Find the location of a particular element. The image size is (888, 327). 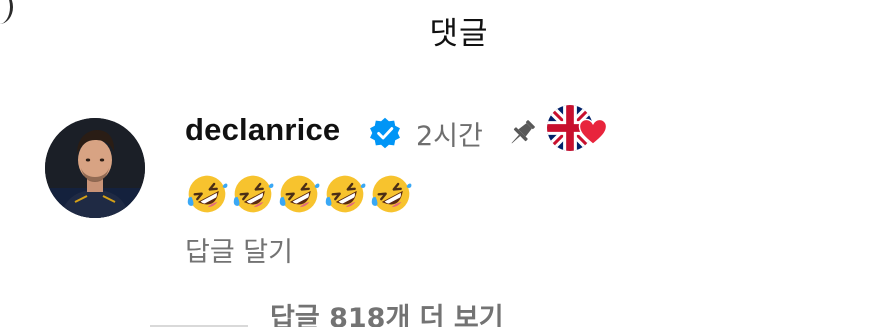

verified-badge-icon is located at coordinates (385, 133).